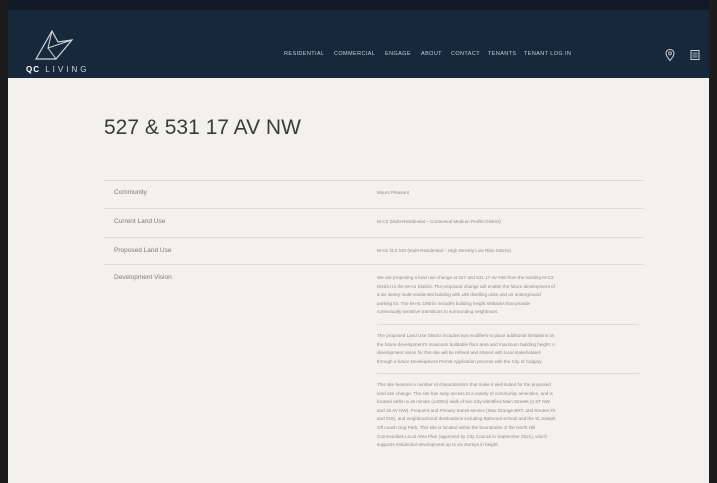  Describe the element at coordinates (431, 54) in the screenshot. I see `nav-about: ABOUT` at that location.